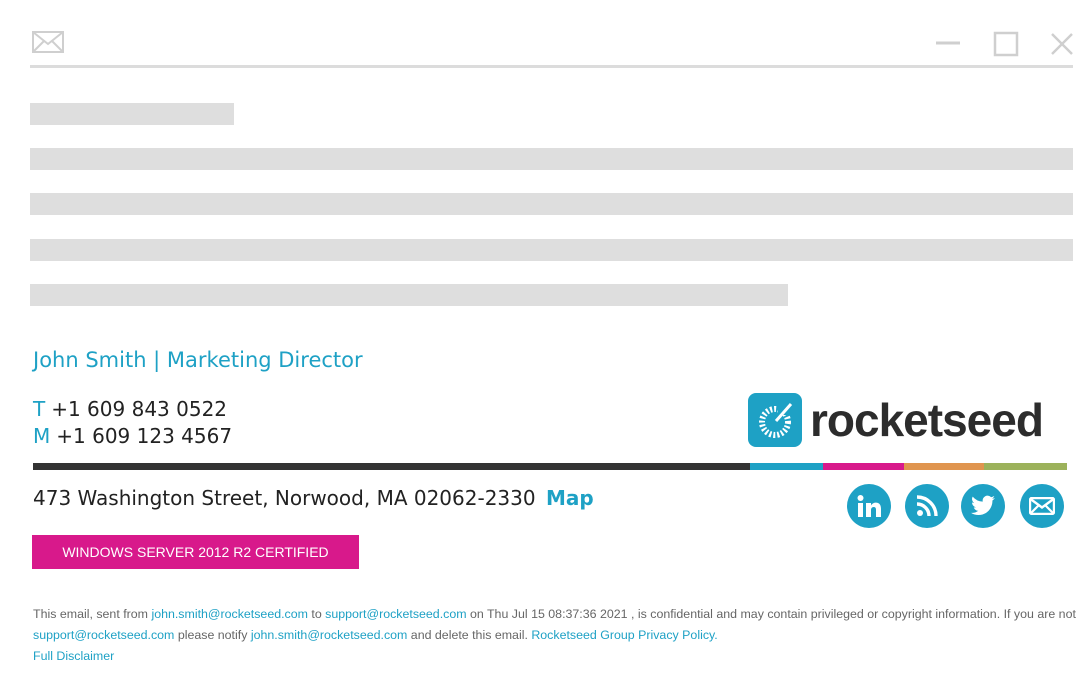 The image size is (1085, 675). I want to click on privacy-policy-link: Rocketseed Group Privacy Policy., so click(624, 635).